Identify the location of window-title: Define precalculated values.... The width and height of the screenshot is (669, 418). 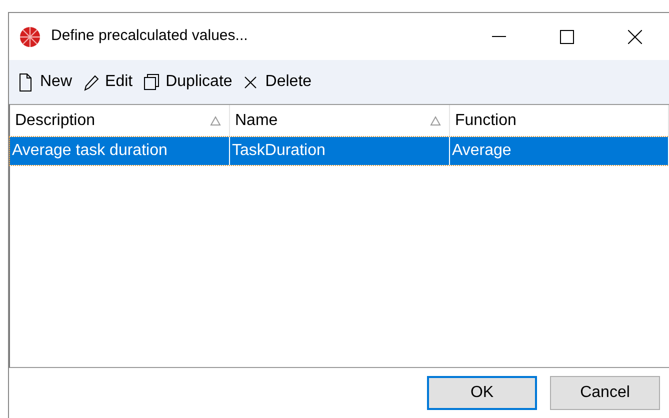
(149, 36).